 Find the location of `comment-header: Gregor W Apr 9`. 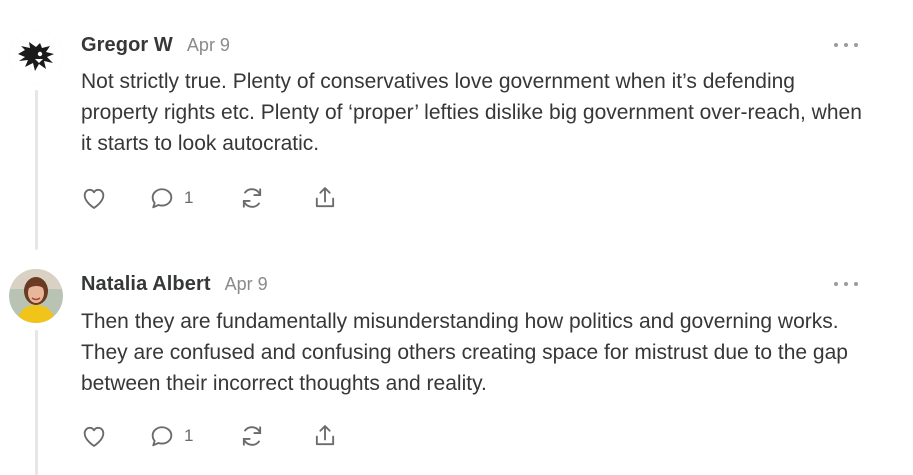

comment-header: Gregor W Apr 9 is located at coordinates (155, 45).